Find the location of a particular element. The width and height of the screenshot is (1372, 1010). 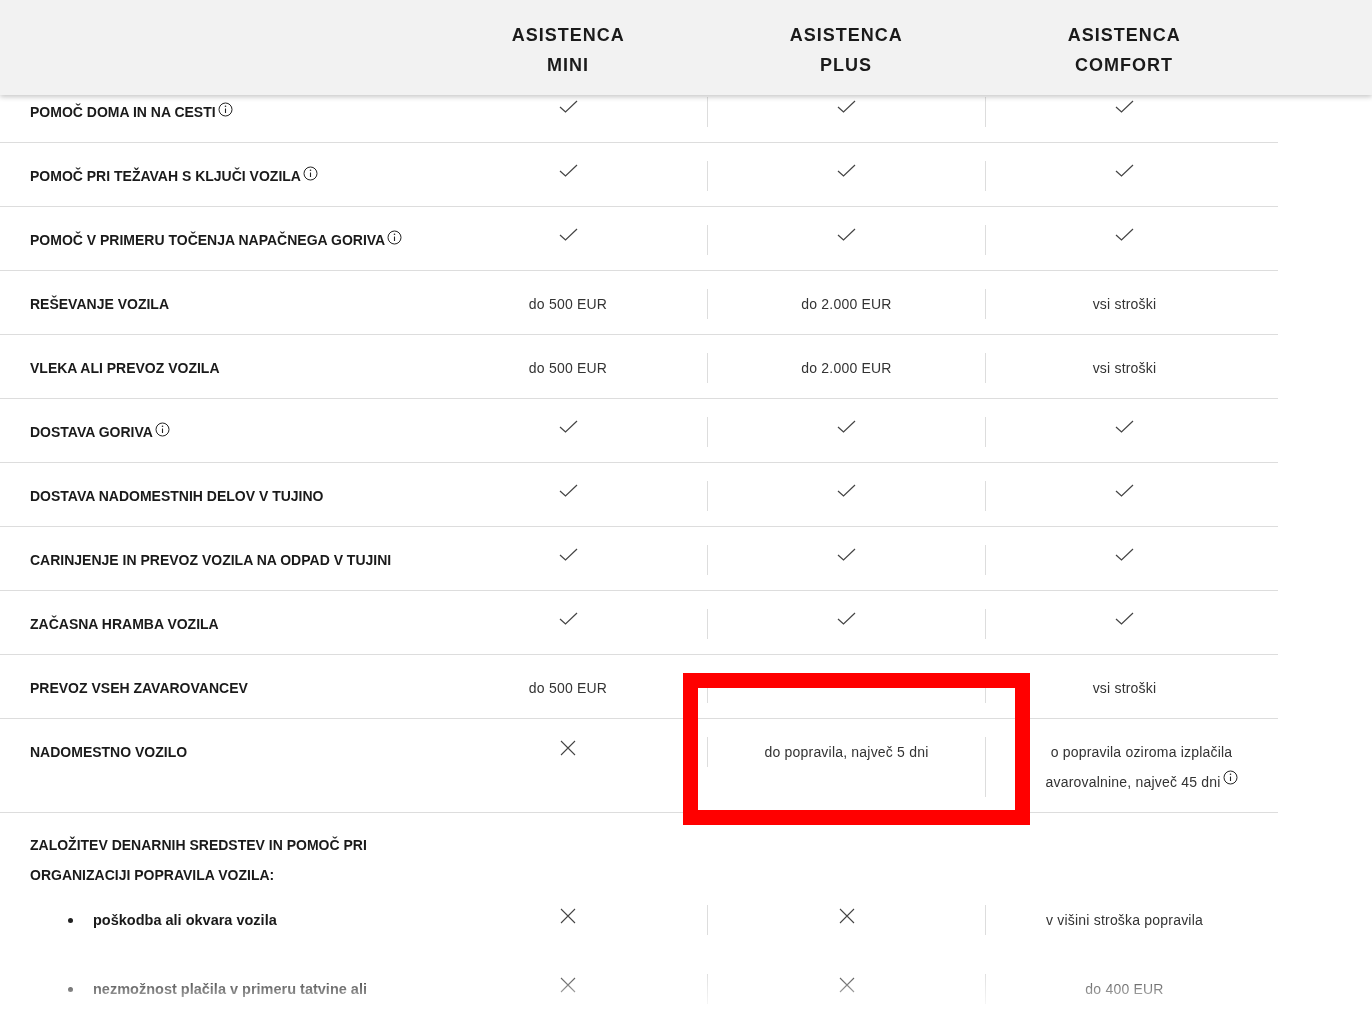

column-heading: ASISTENCA PLUS is located at coordinates (846, 50).